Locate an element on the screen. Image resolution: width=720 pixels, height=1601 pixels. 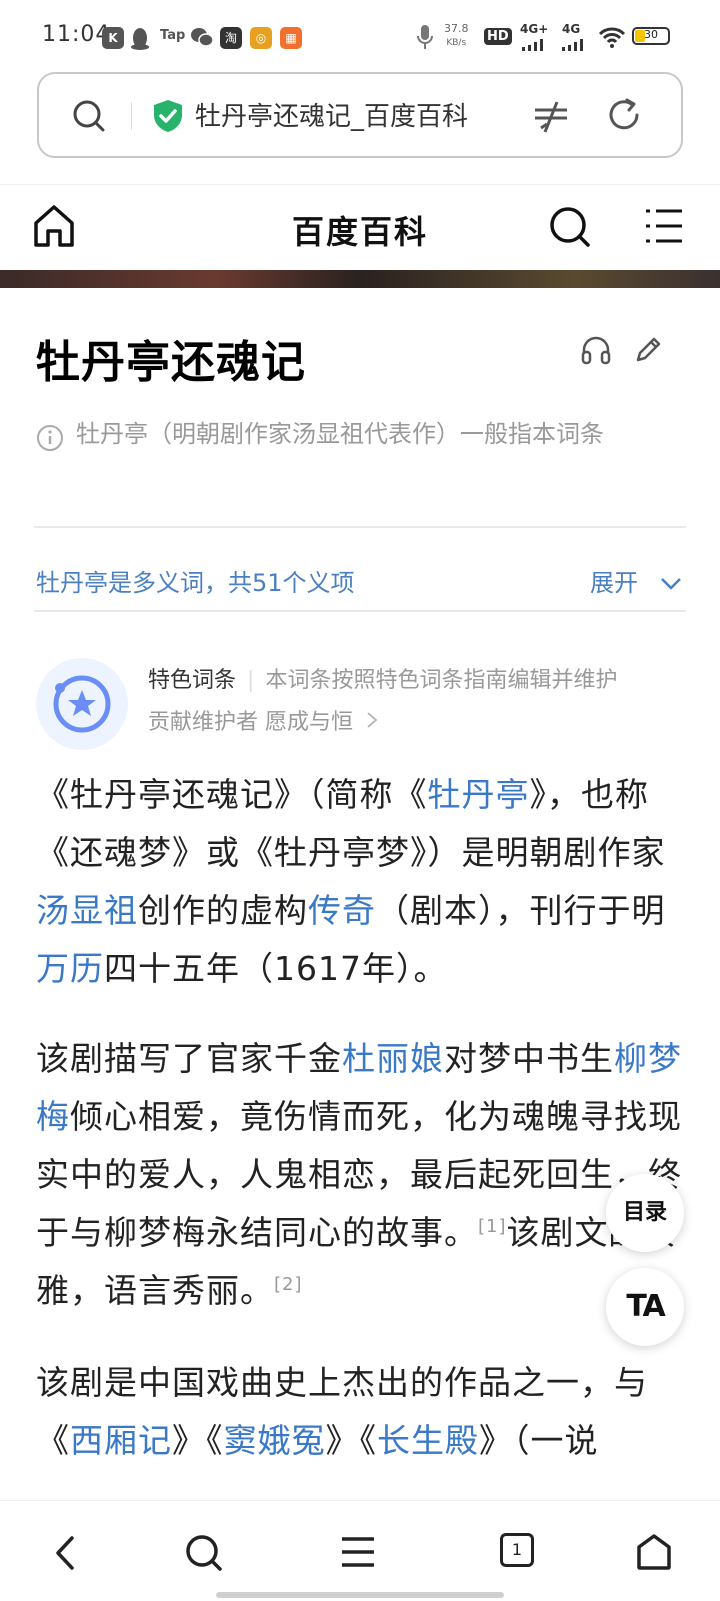
tap-icon: Tap is located at coordinates (173, 35).